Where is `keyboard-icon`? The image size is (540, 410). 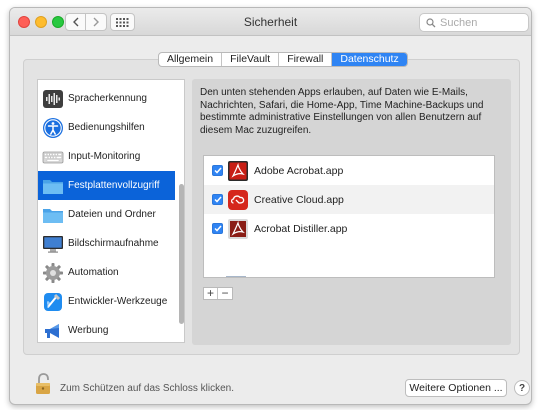 keyboard-icon is located at coordinates (53, 157).